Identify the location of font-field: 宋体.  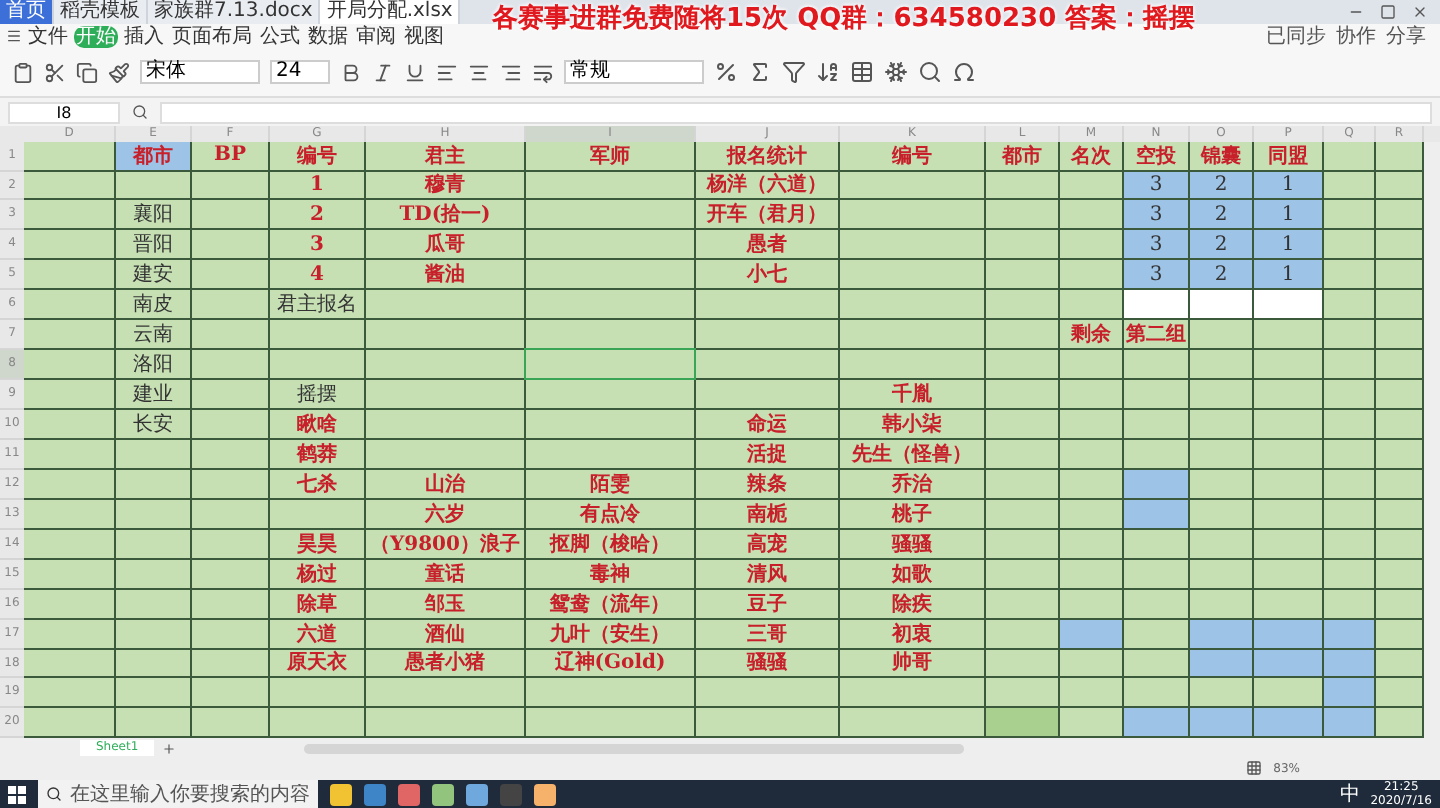
(200, 72).